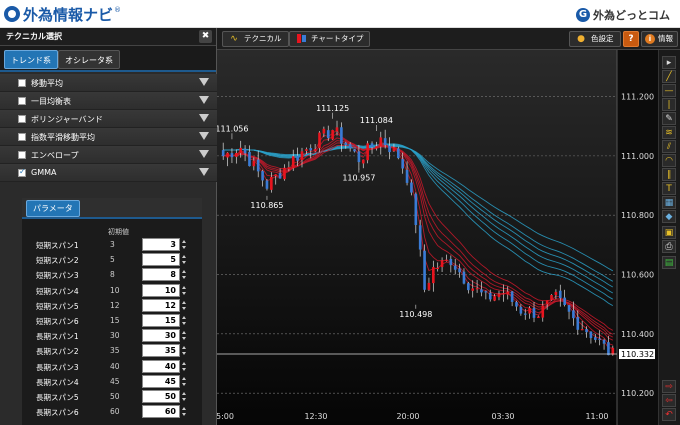 This screenshot has height=425, width=680. What do you see at coordinates (161, 351) in the screenshot?
I see `parameter-input: 35` at bounding box center [161, 351].